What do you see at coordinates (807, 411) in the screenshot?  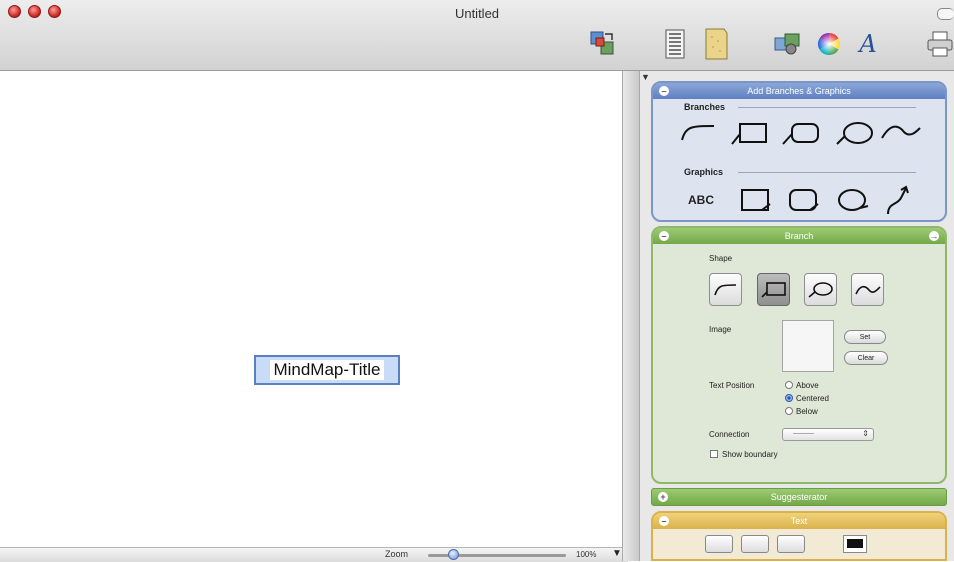 I see `radio-below-label: Below` at bounding box center [807, 411].